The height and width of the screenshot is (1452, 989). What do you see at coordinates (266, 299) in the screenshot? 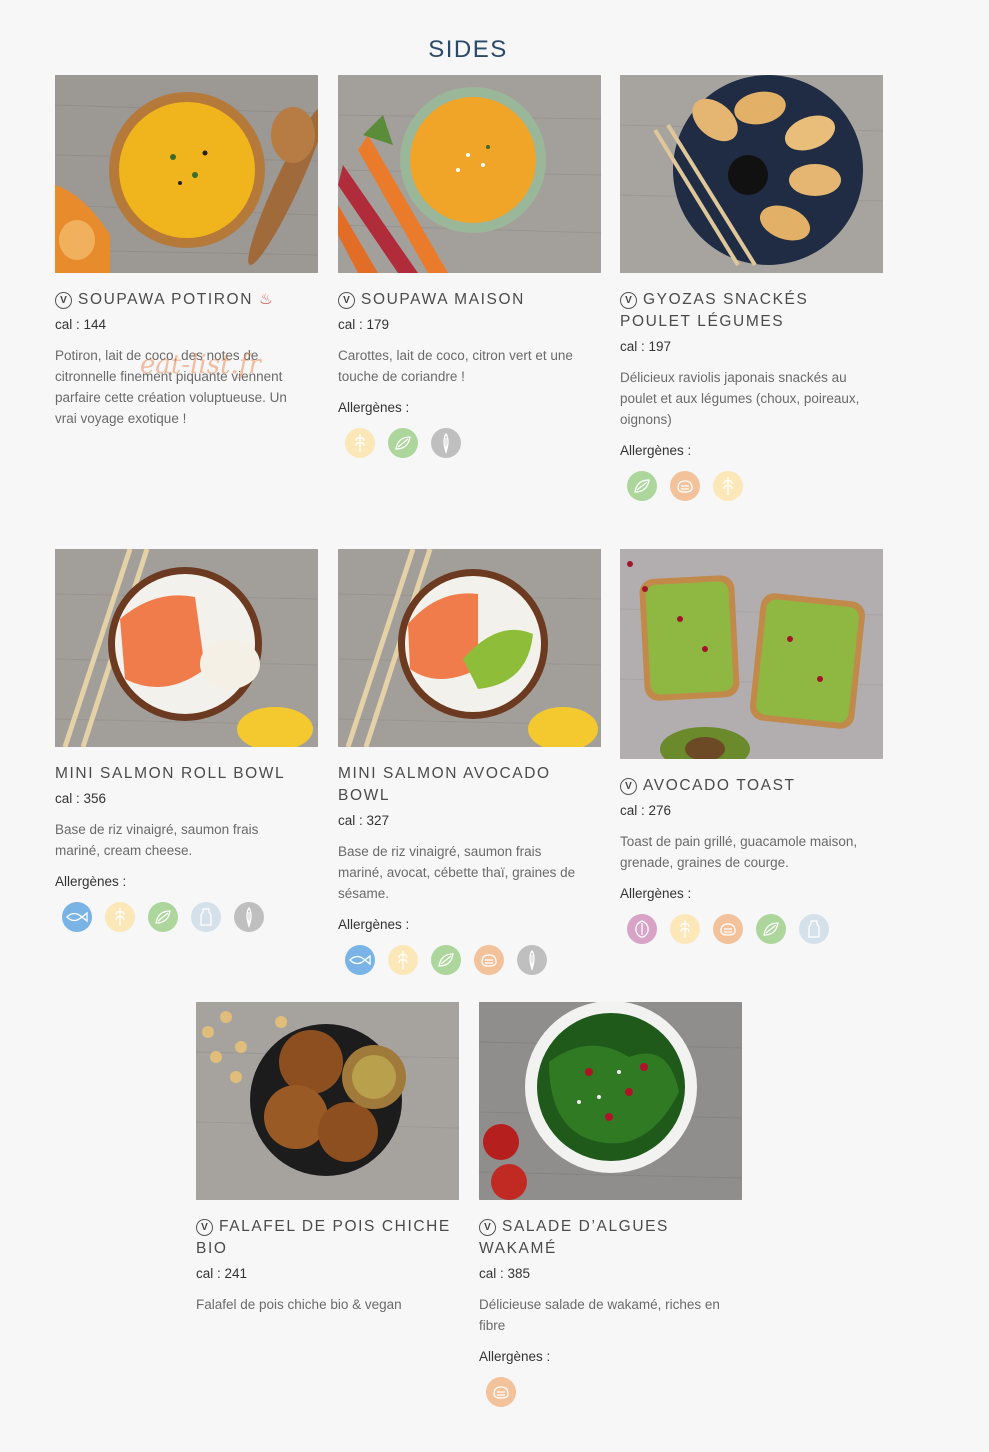
I see `hot-dish-icon: ♨` at bounding box center [266, 299].